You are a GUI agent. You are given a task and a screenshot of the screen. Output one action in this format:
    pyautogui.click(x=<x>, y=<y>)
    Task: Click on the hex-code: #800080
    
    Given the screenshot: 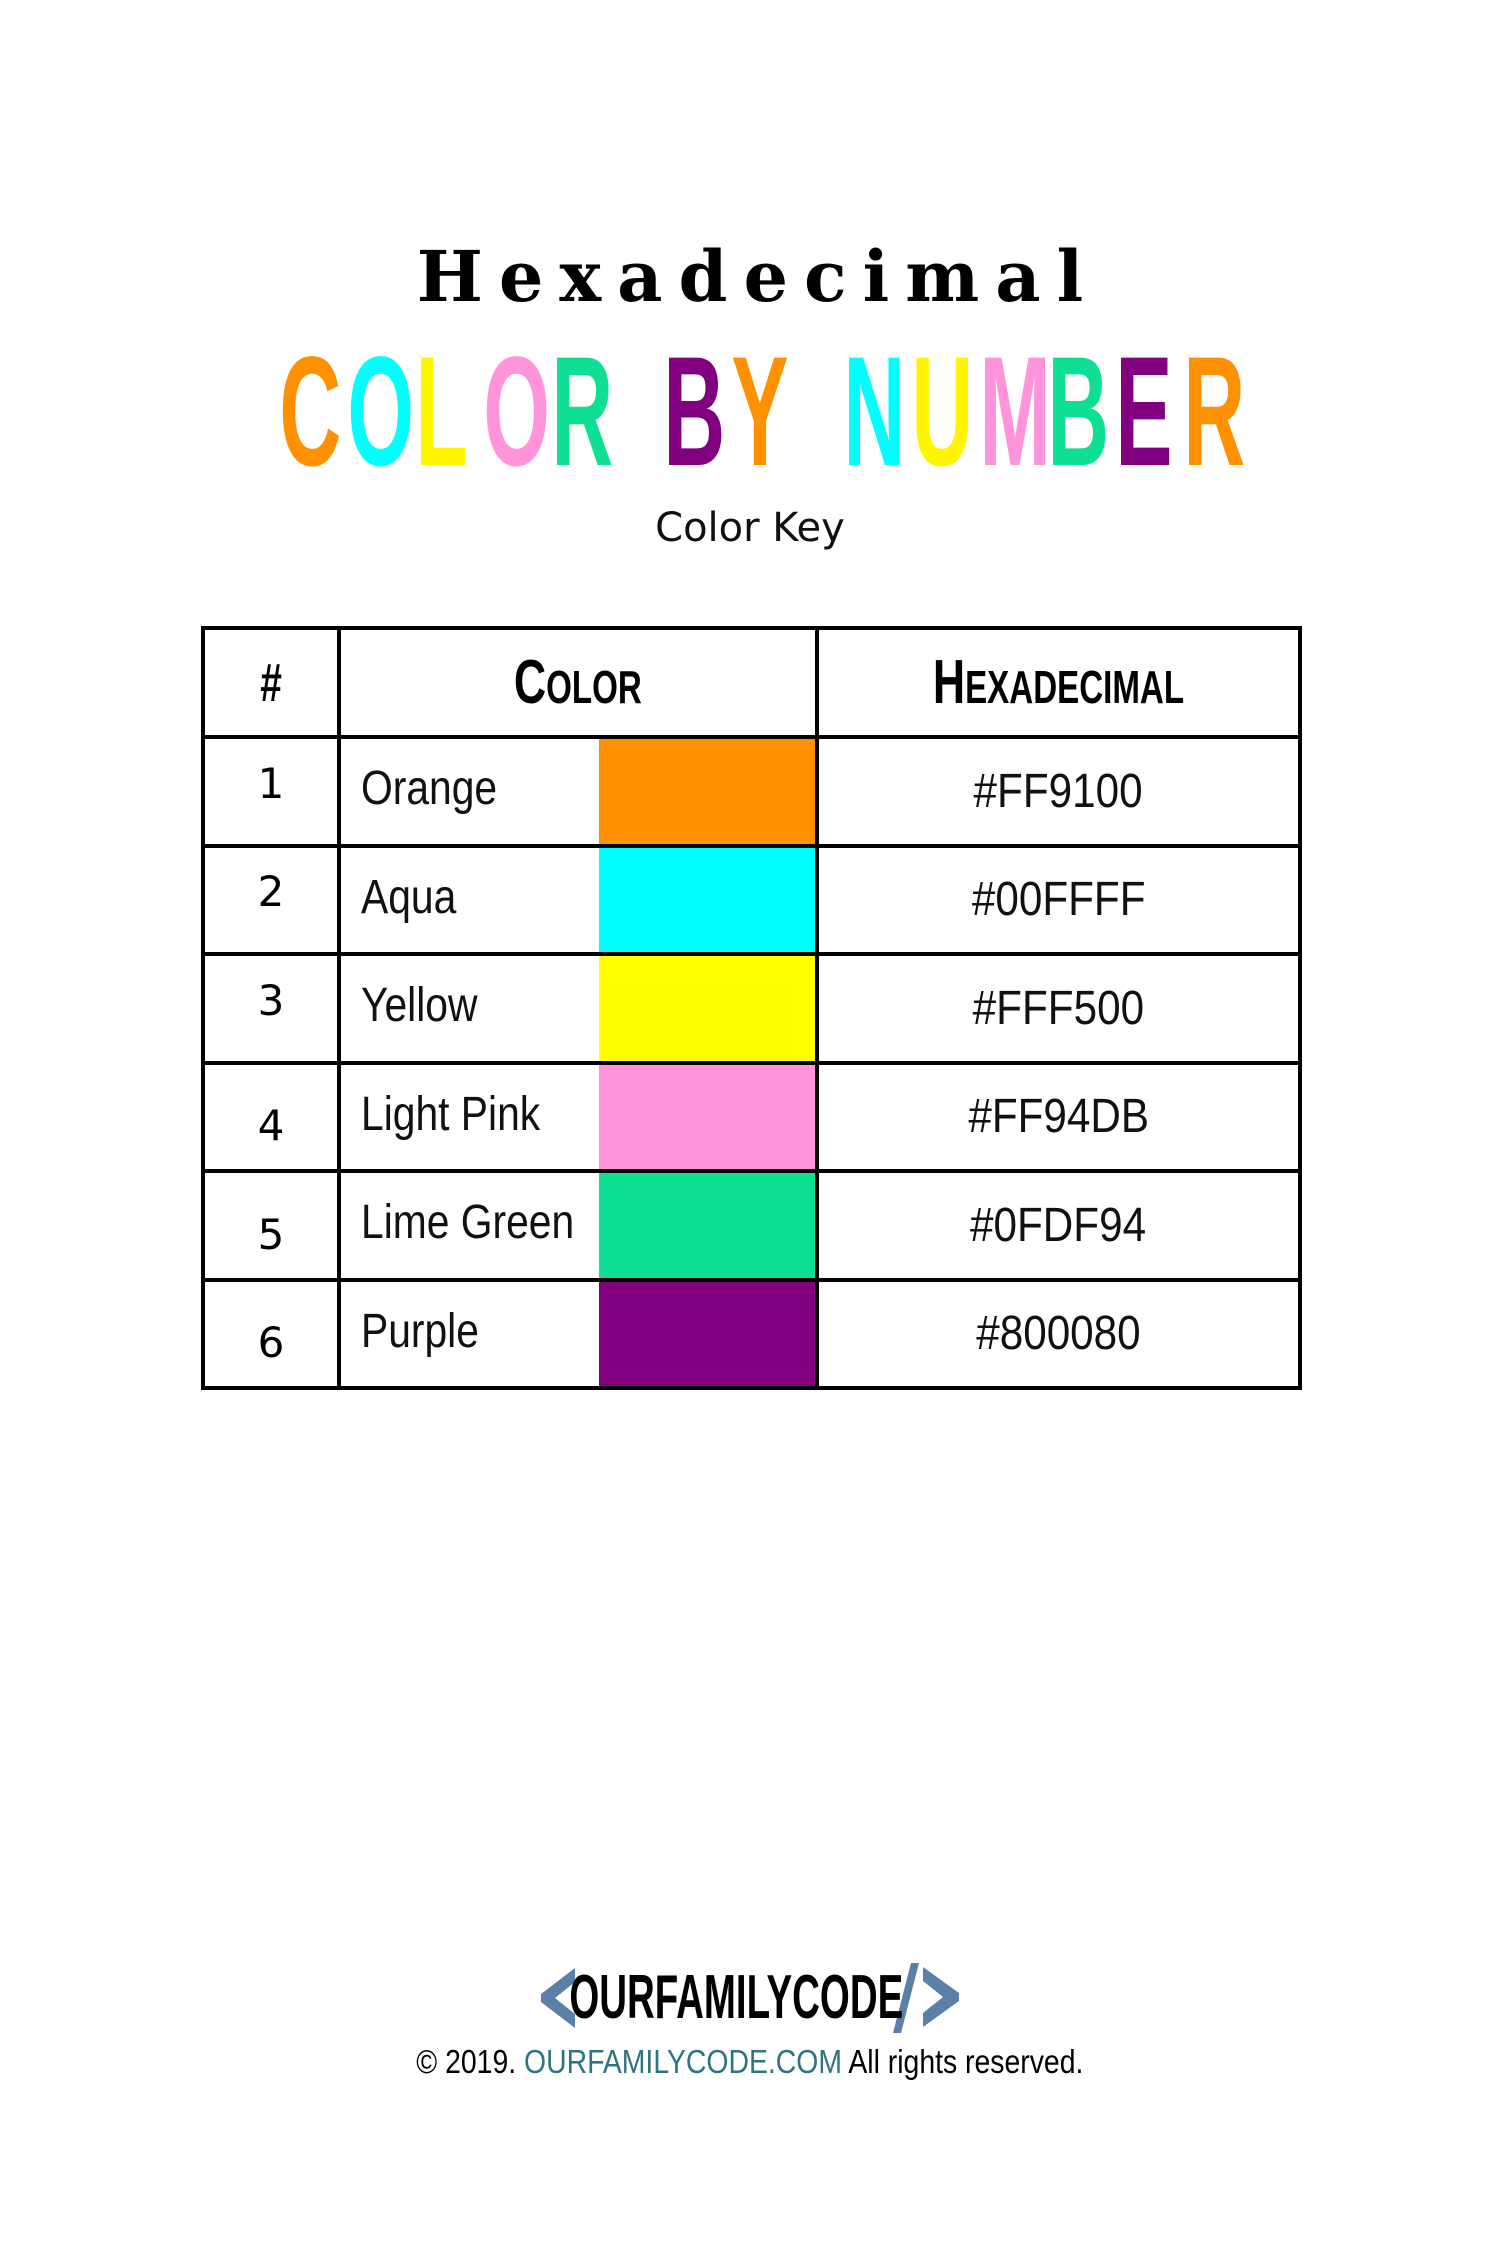 What is the action you would take?
    pyautogui.click(x=1058, y=1333)
    